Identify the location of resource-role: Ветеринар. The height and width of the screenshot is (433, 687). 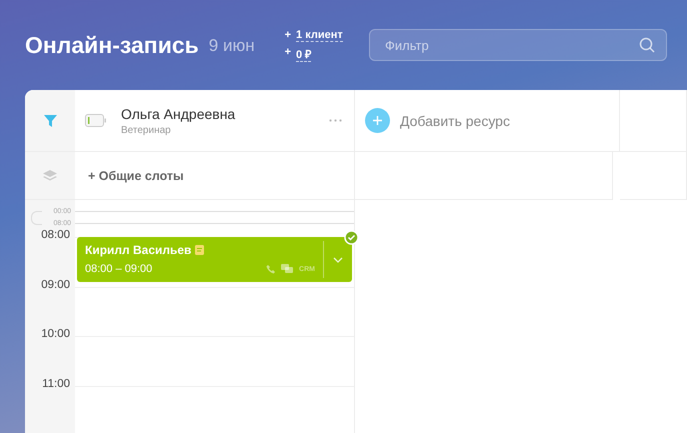
(146, 130).